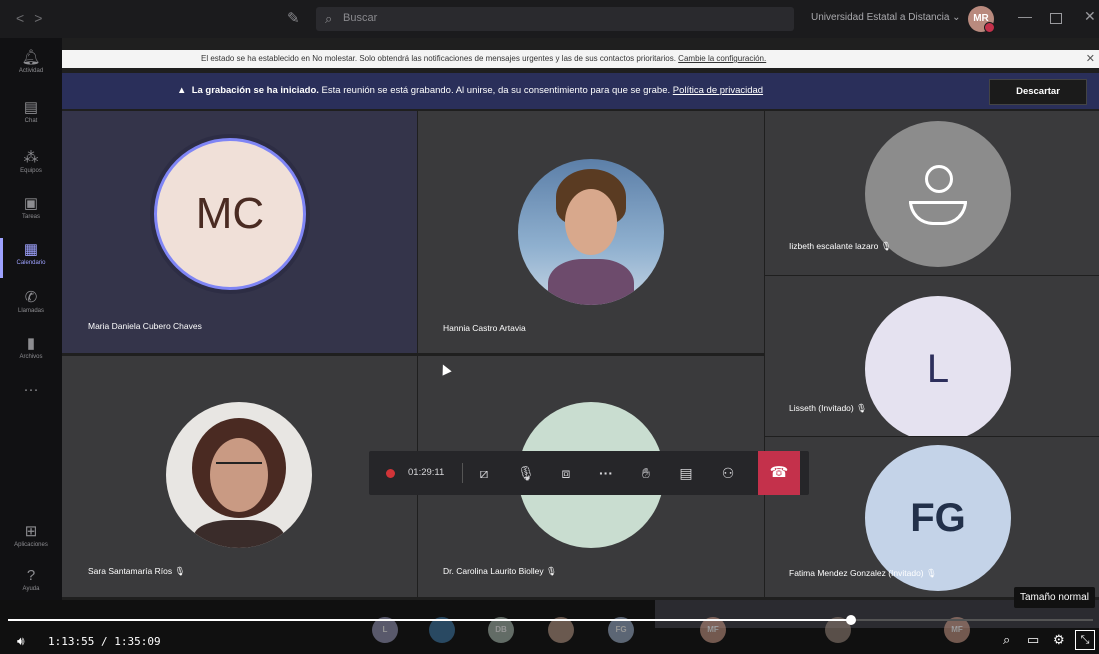 Image resolution: width=1099 pixels, height=654 pixels. Describe the element at coordinates (722, 58) in the screenshot. I see `change-settings-link: Cambie la configuración.` at that location.